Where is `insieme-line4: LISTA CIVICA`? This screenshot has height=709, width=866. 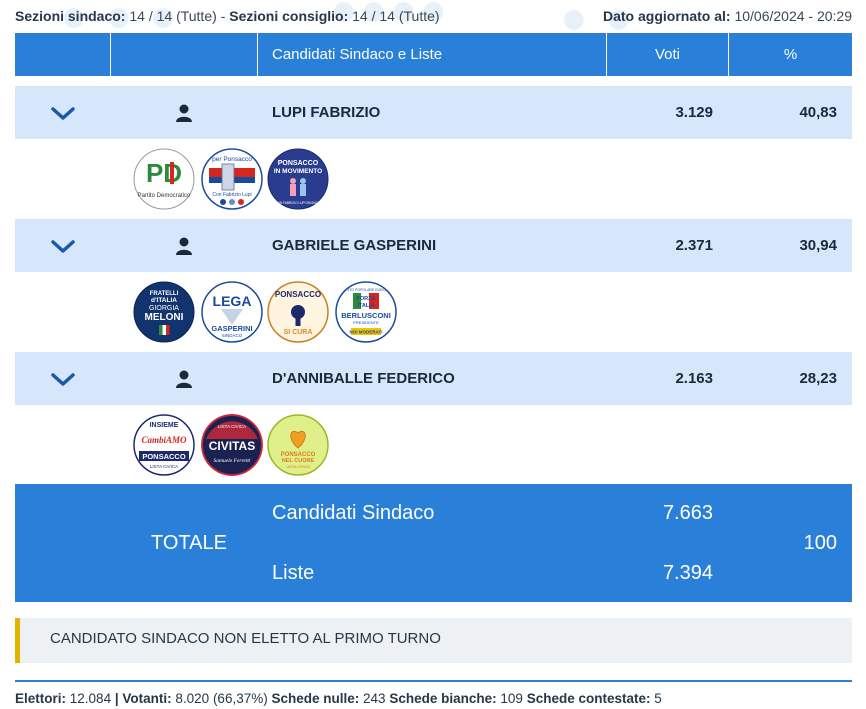 insieme-line4: LISTA CIVICA is located at coordinates (164, 466).